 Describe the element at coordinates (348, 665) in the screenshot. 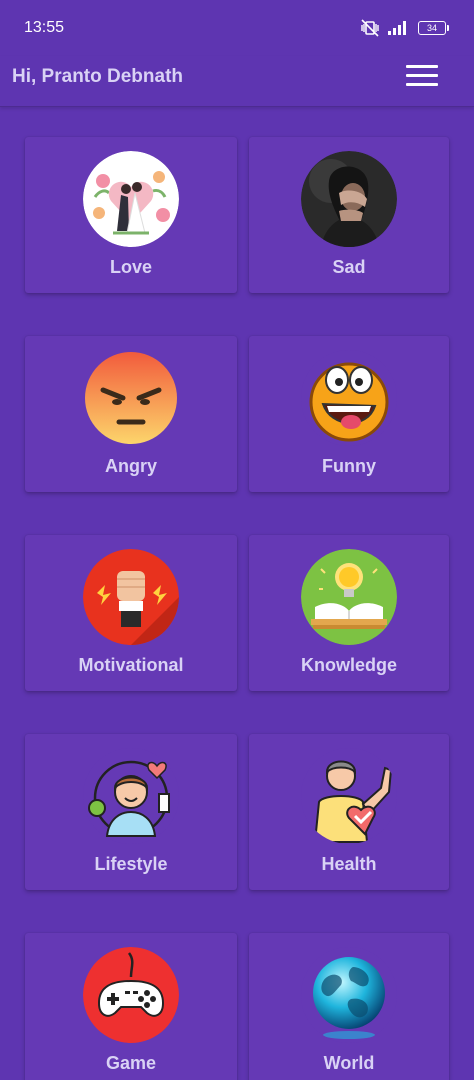

I see `category-label: Knowledge` at that location.